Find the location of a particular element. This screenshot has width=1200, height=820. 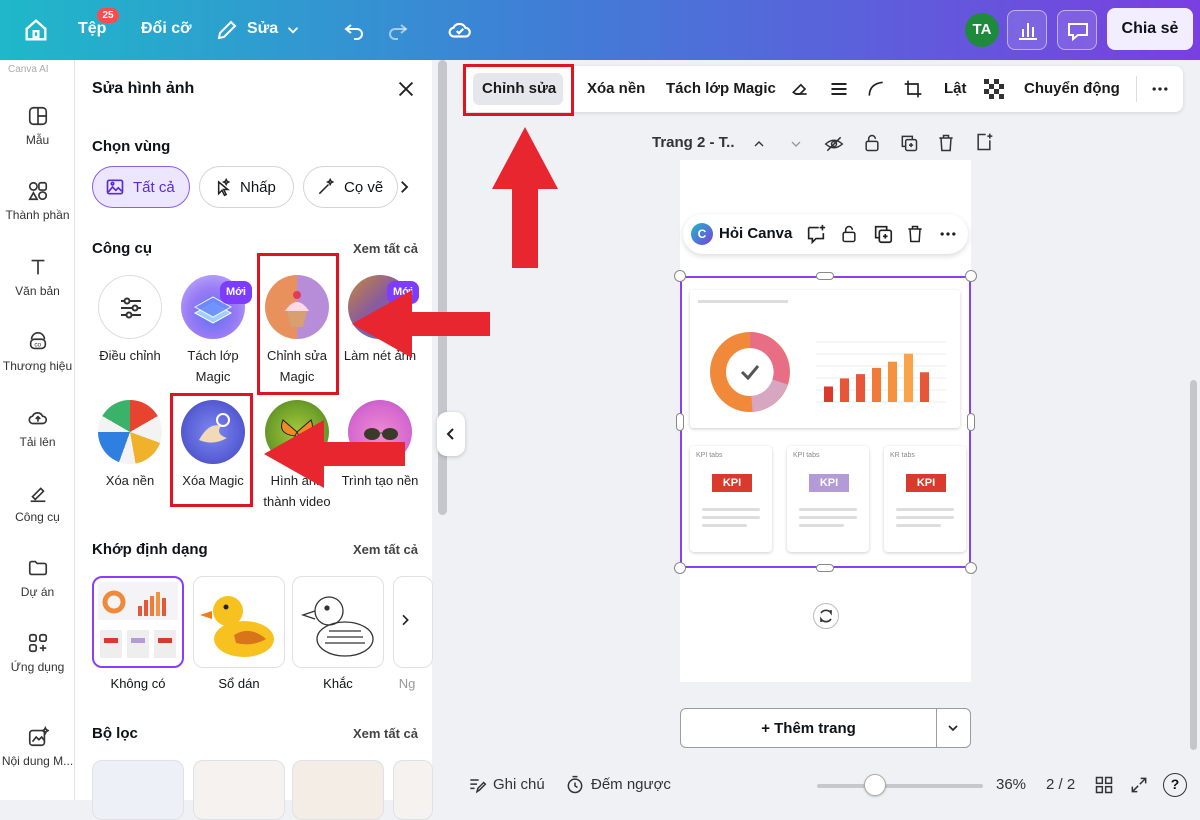

help-button: ? is located at coordinates (1175, 785).